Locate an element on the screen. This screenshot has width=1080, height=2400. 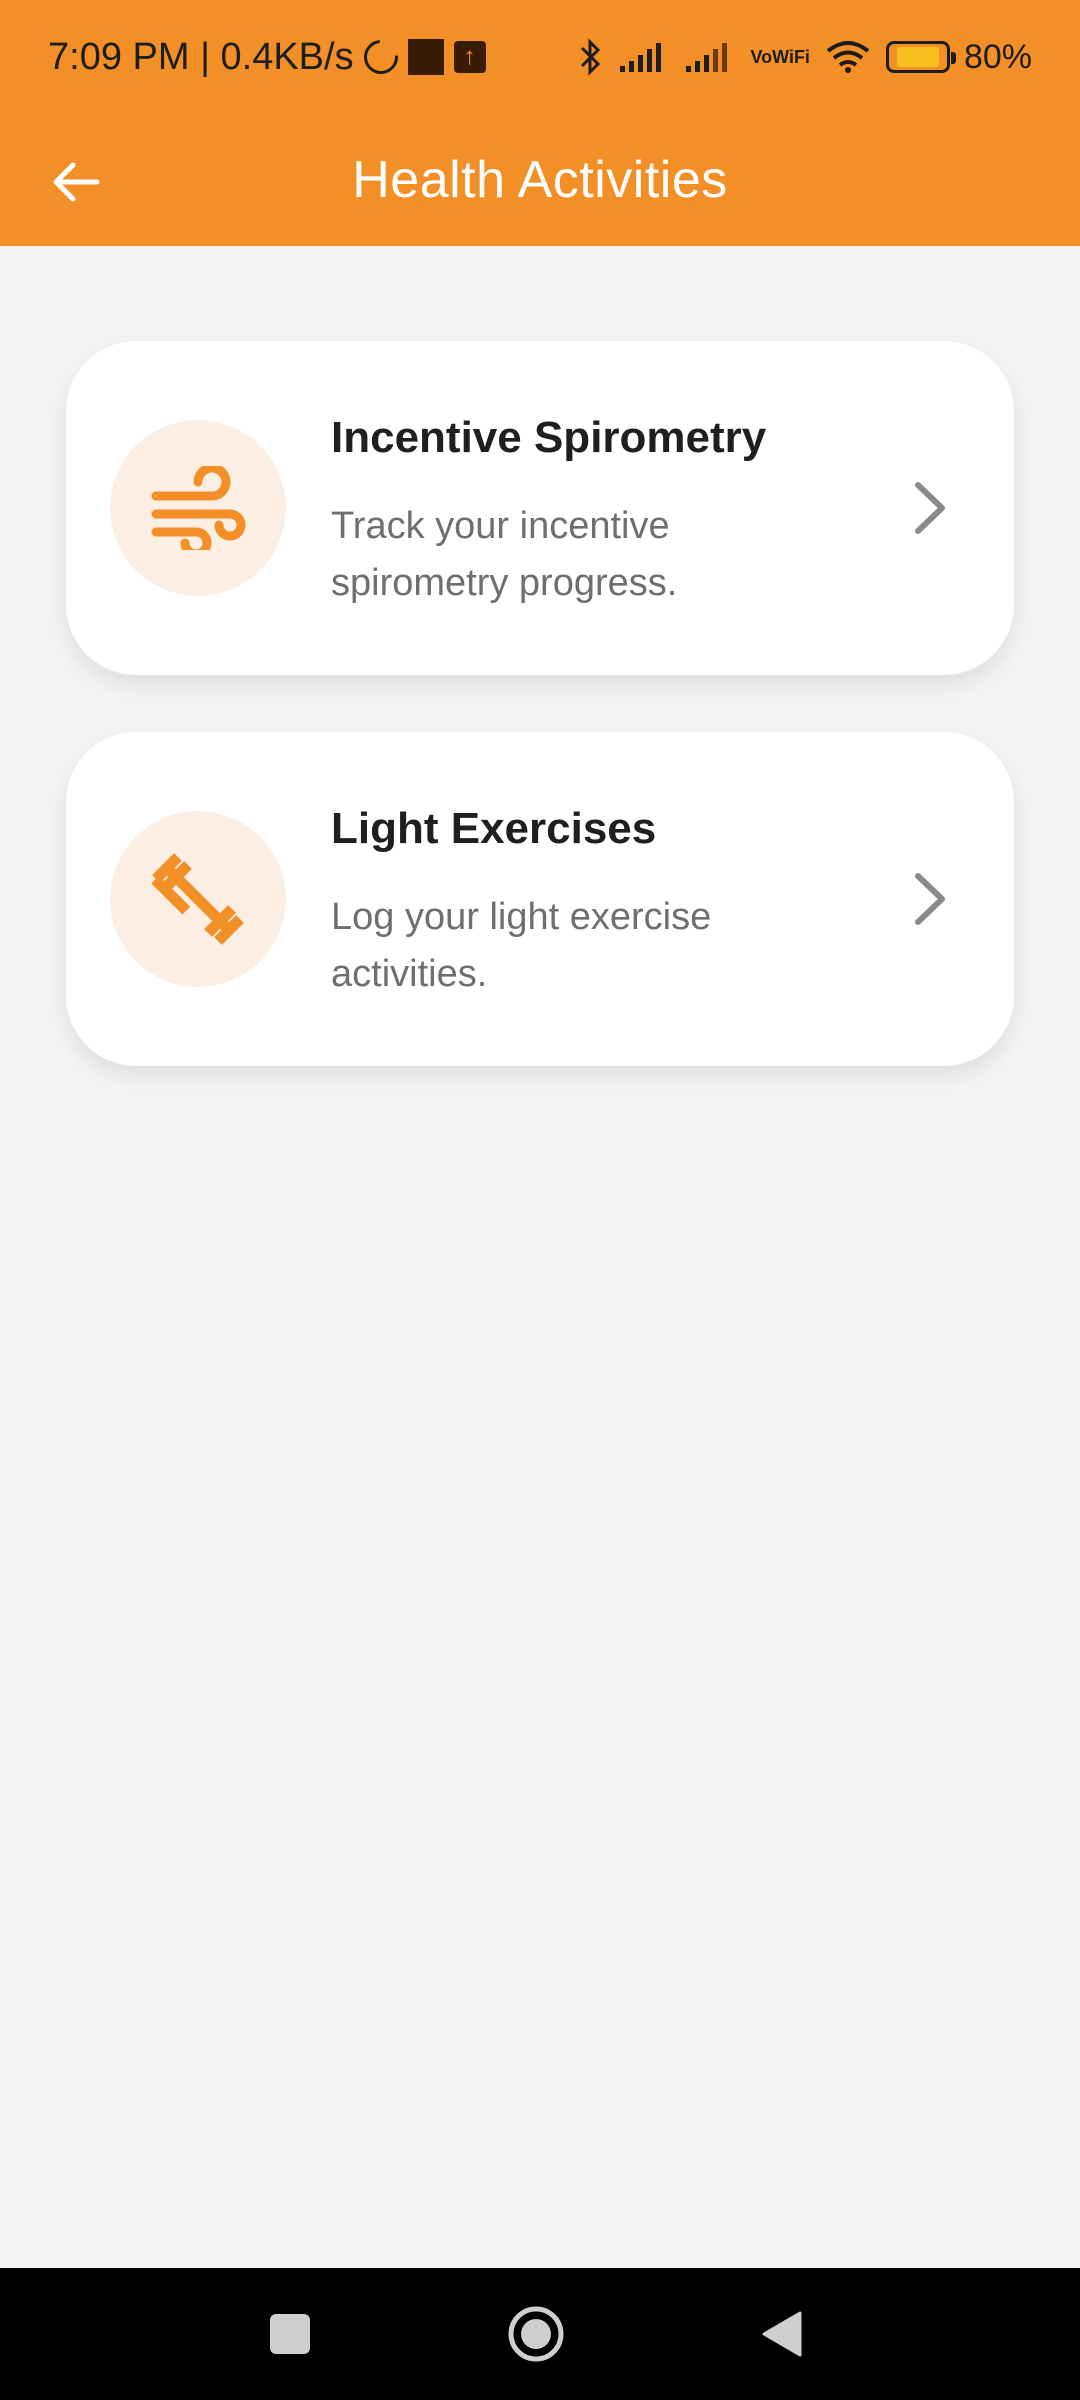
vowifi-line2: WiFi is located at coordinates (791, 57).